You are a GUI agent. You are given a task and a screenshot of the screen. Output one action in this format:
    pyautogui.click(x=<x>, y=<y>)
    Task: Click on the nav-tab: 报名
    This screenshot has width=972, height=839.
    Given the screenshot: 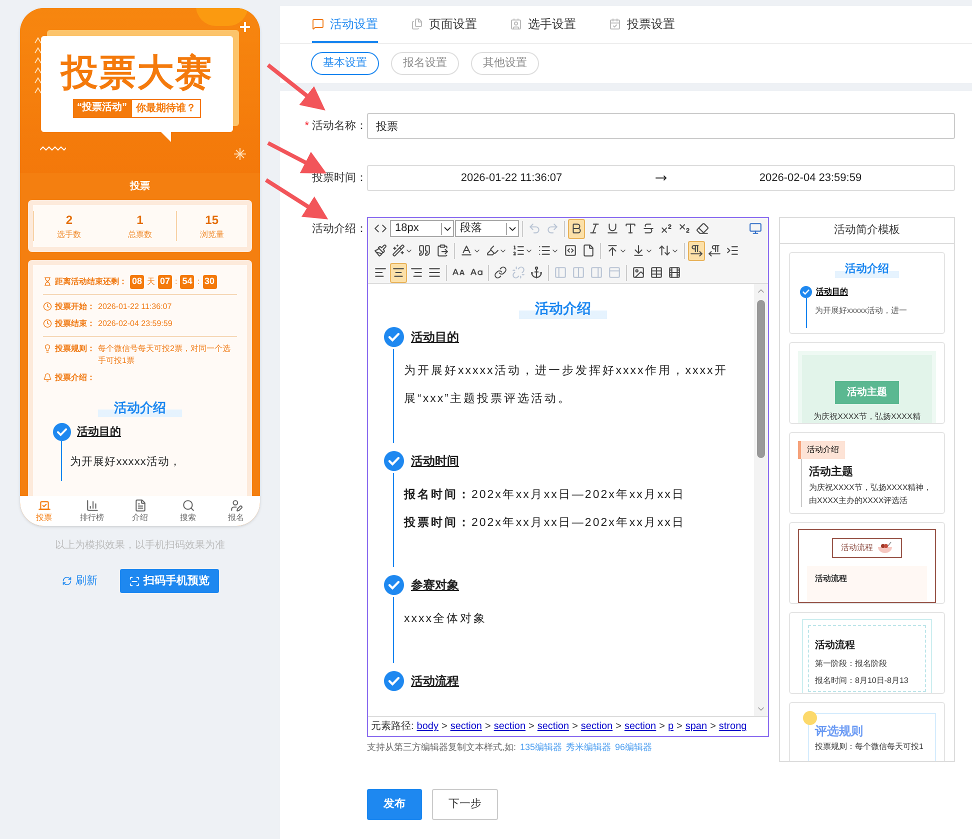 What is the action you would take?
    pyautogui.click(x=236, y=511)
    